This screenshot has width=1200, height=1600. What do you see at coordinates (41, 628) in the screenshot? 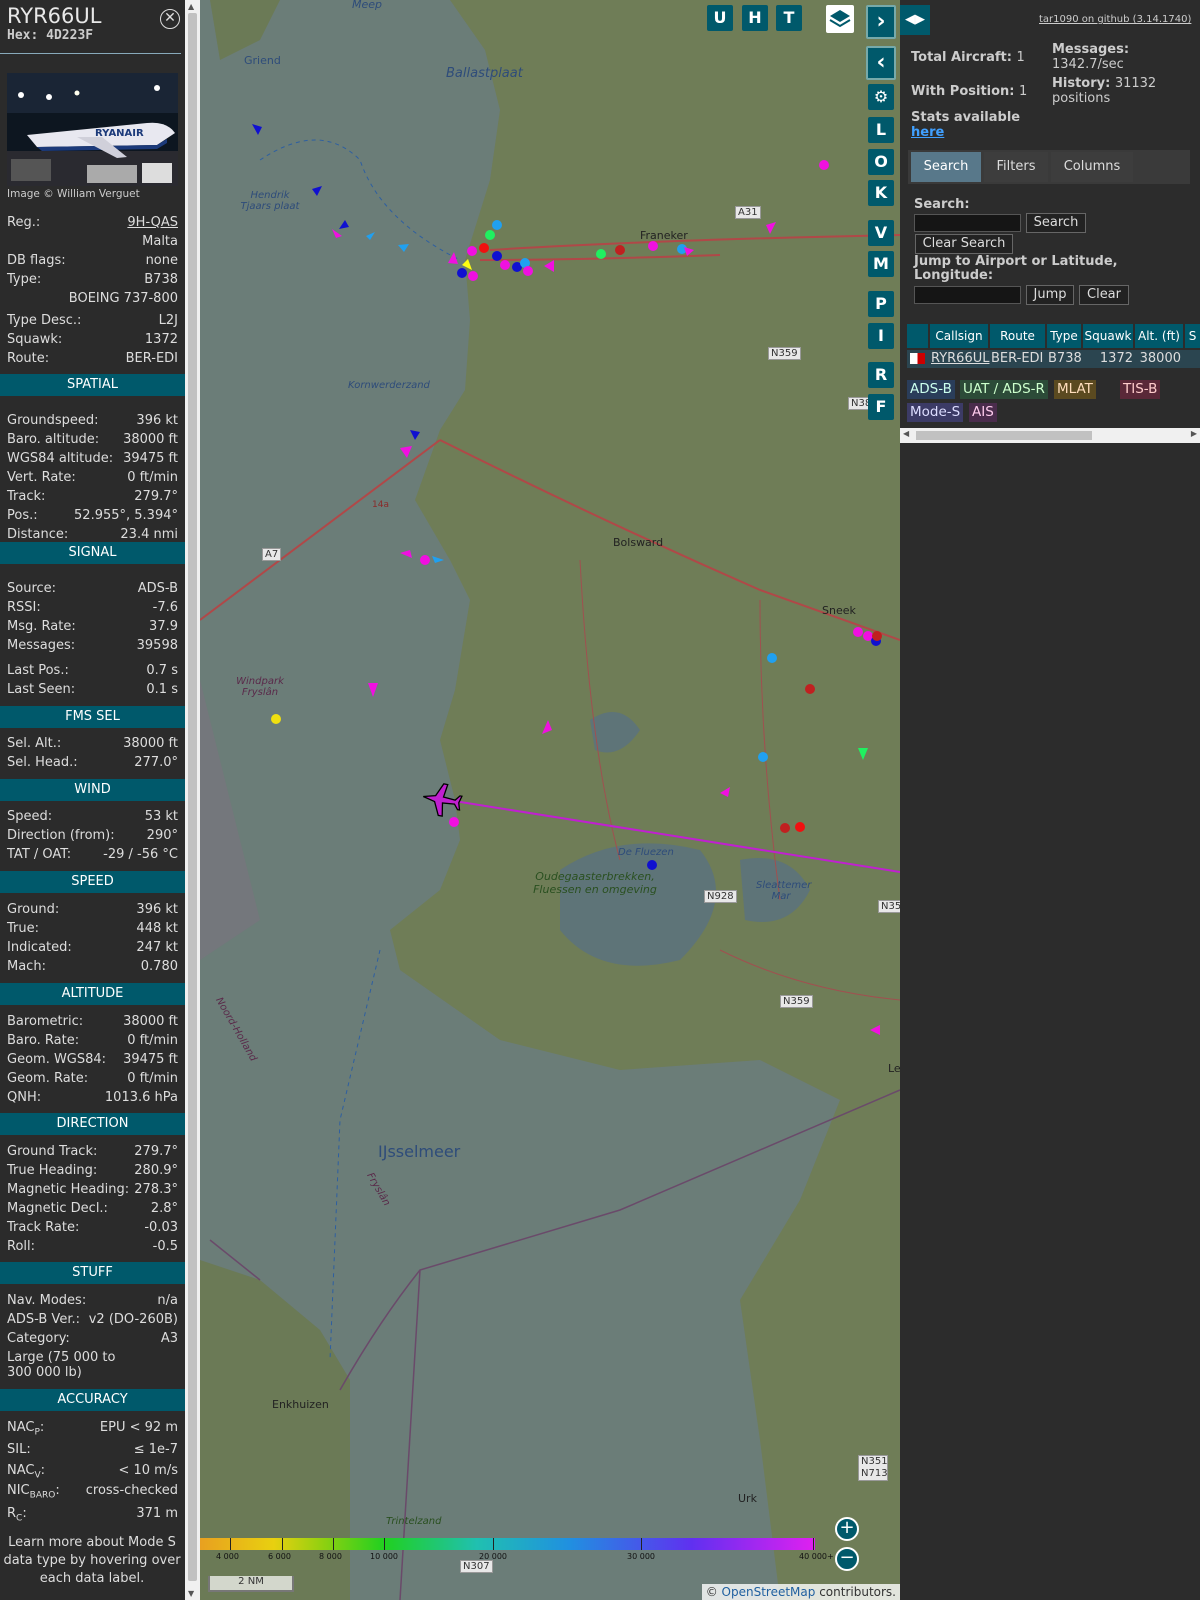
I see `info-label: Msg. Rate:` at bounding box center [41, 628].